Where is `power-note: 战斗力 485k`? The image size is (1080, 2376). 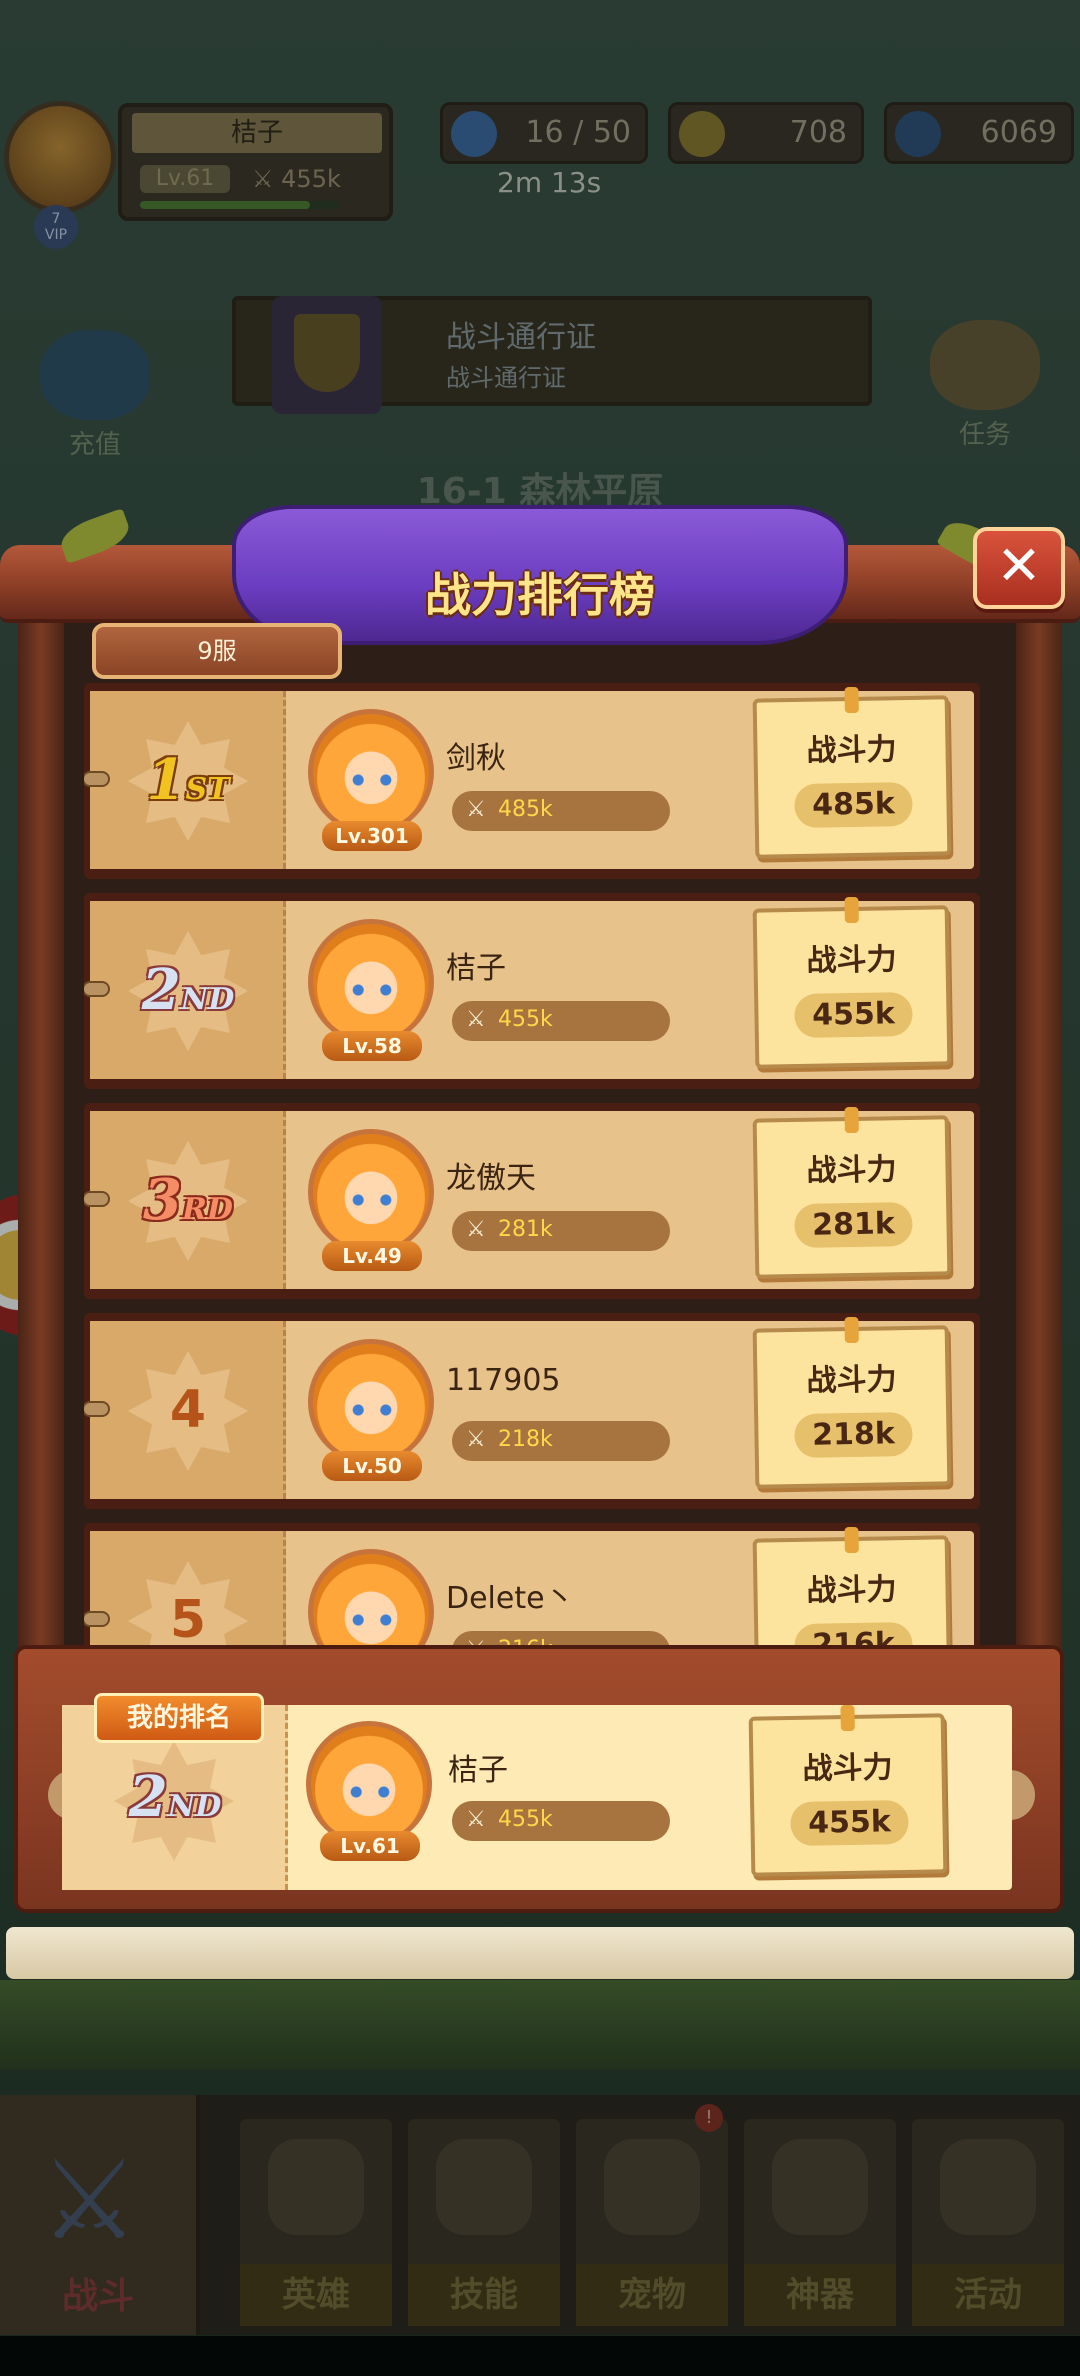
power-note: 战斗力 485k is located at coordinates (852, 772).